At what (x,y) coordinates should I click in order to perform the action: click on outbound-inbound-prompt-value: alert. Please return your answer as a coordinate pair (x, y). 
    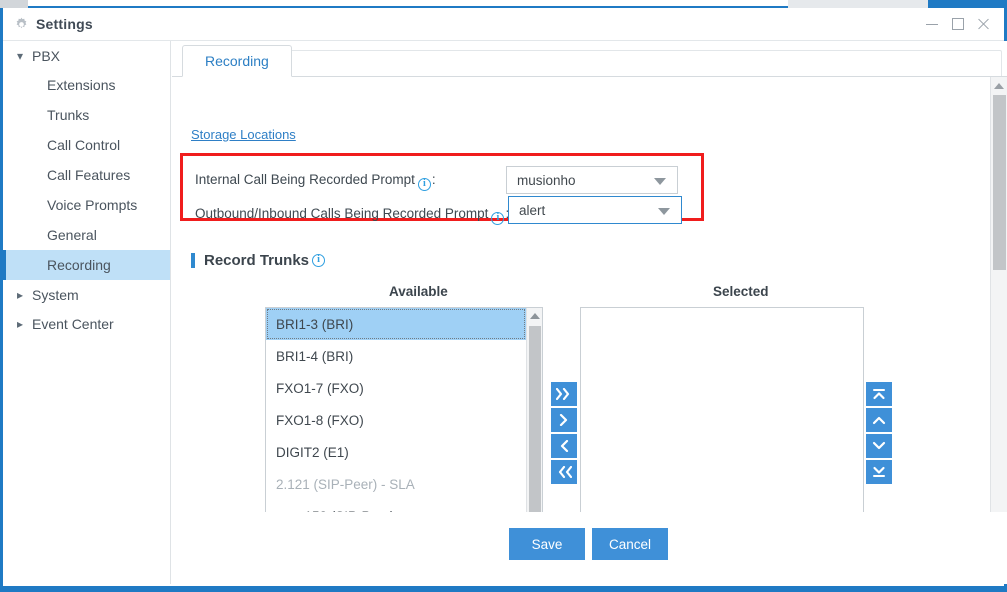
    Looking at the image, I should click on (532, 210).